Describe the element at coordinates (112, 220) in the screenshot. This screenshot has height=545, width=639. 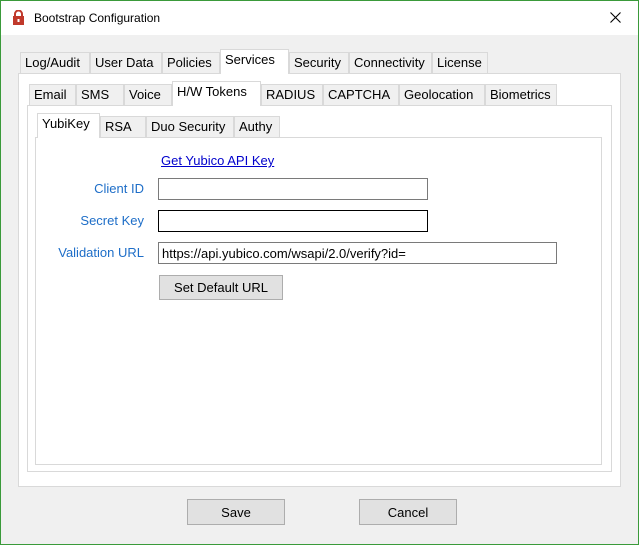
I see `secret-key-label: Secret Key` at that location.